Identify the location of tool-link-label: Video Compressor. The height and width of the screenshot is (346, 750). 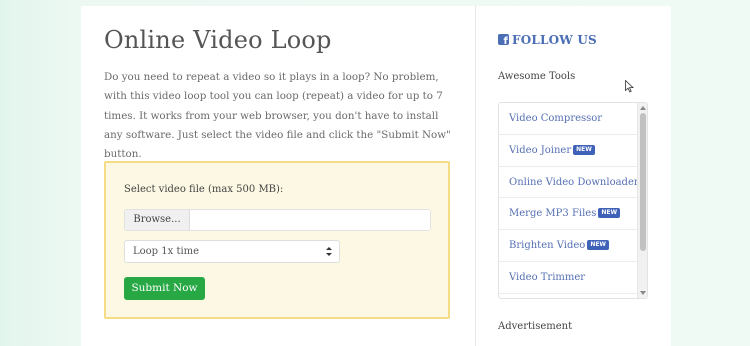
(556, 118).